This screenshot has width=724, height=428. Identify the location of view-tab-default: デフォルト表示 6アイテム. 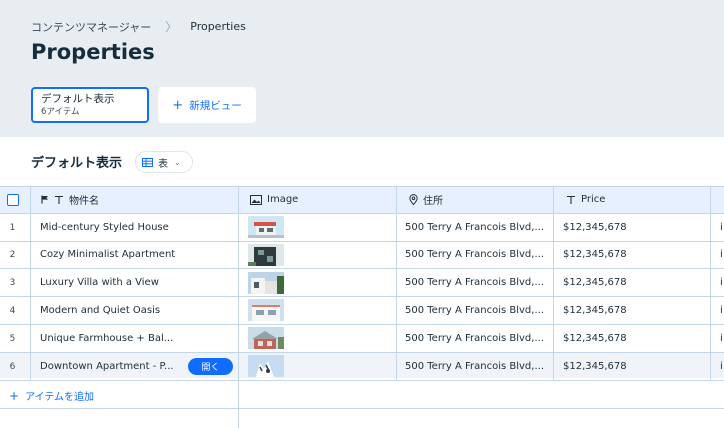
(90, 105).